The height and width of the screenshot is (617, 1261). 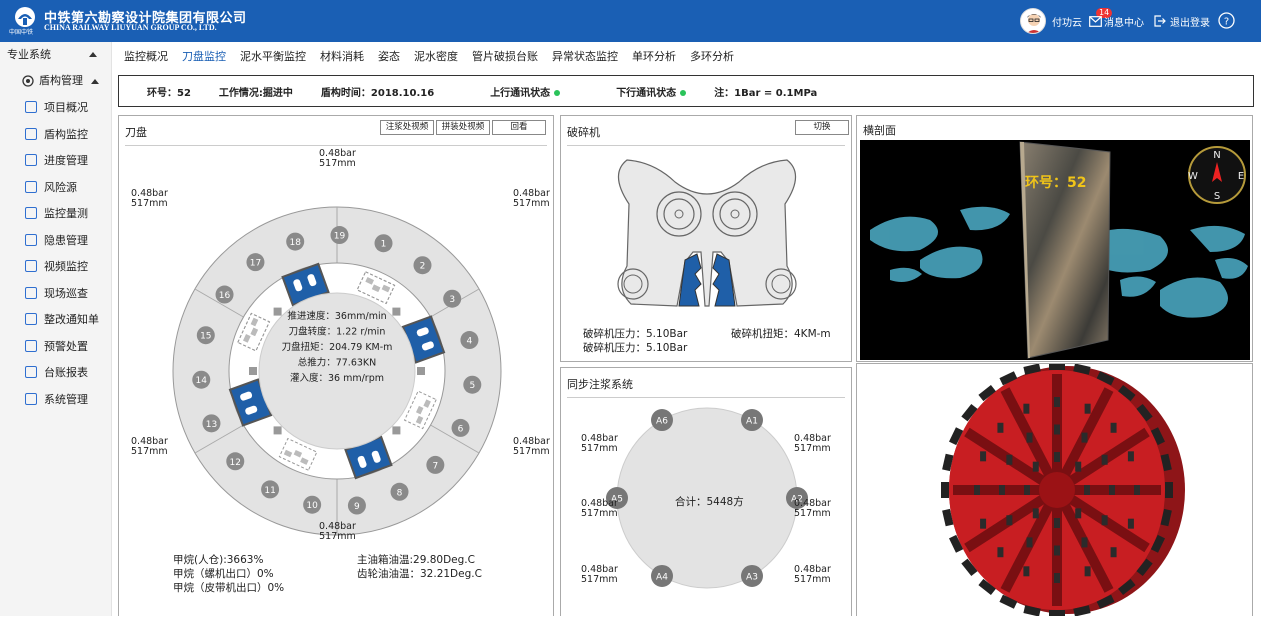 I want to click on position-number: 5, so click(x=472, y=386).